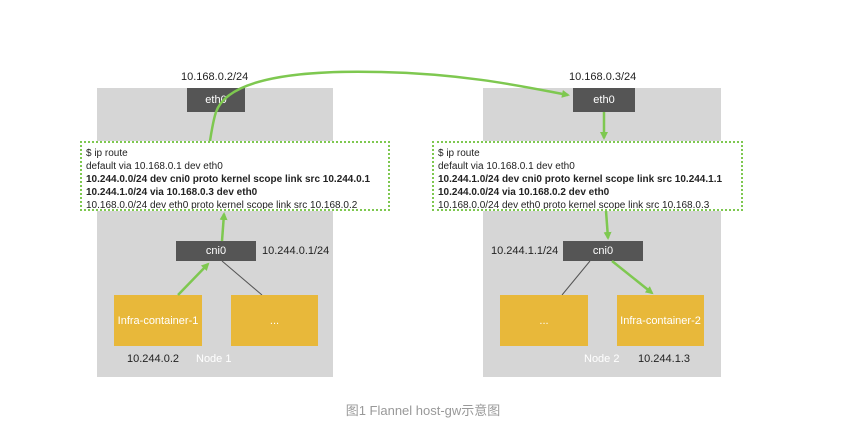 This screenshot has height=445, width=846. What do you see at coordinates (607, 225) in the screenshot?
I see `arrow-route-to-cni0-right` at bounding box center [607, 225].